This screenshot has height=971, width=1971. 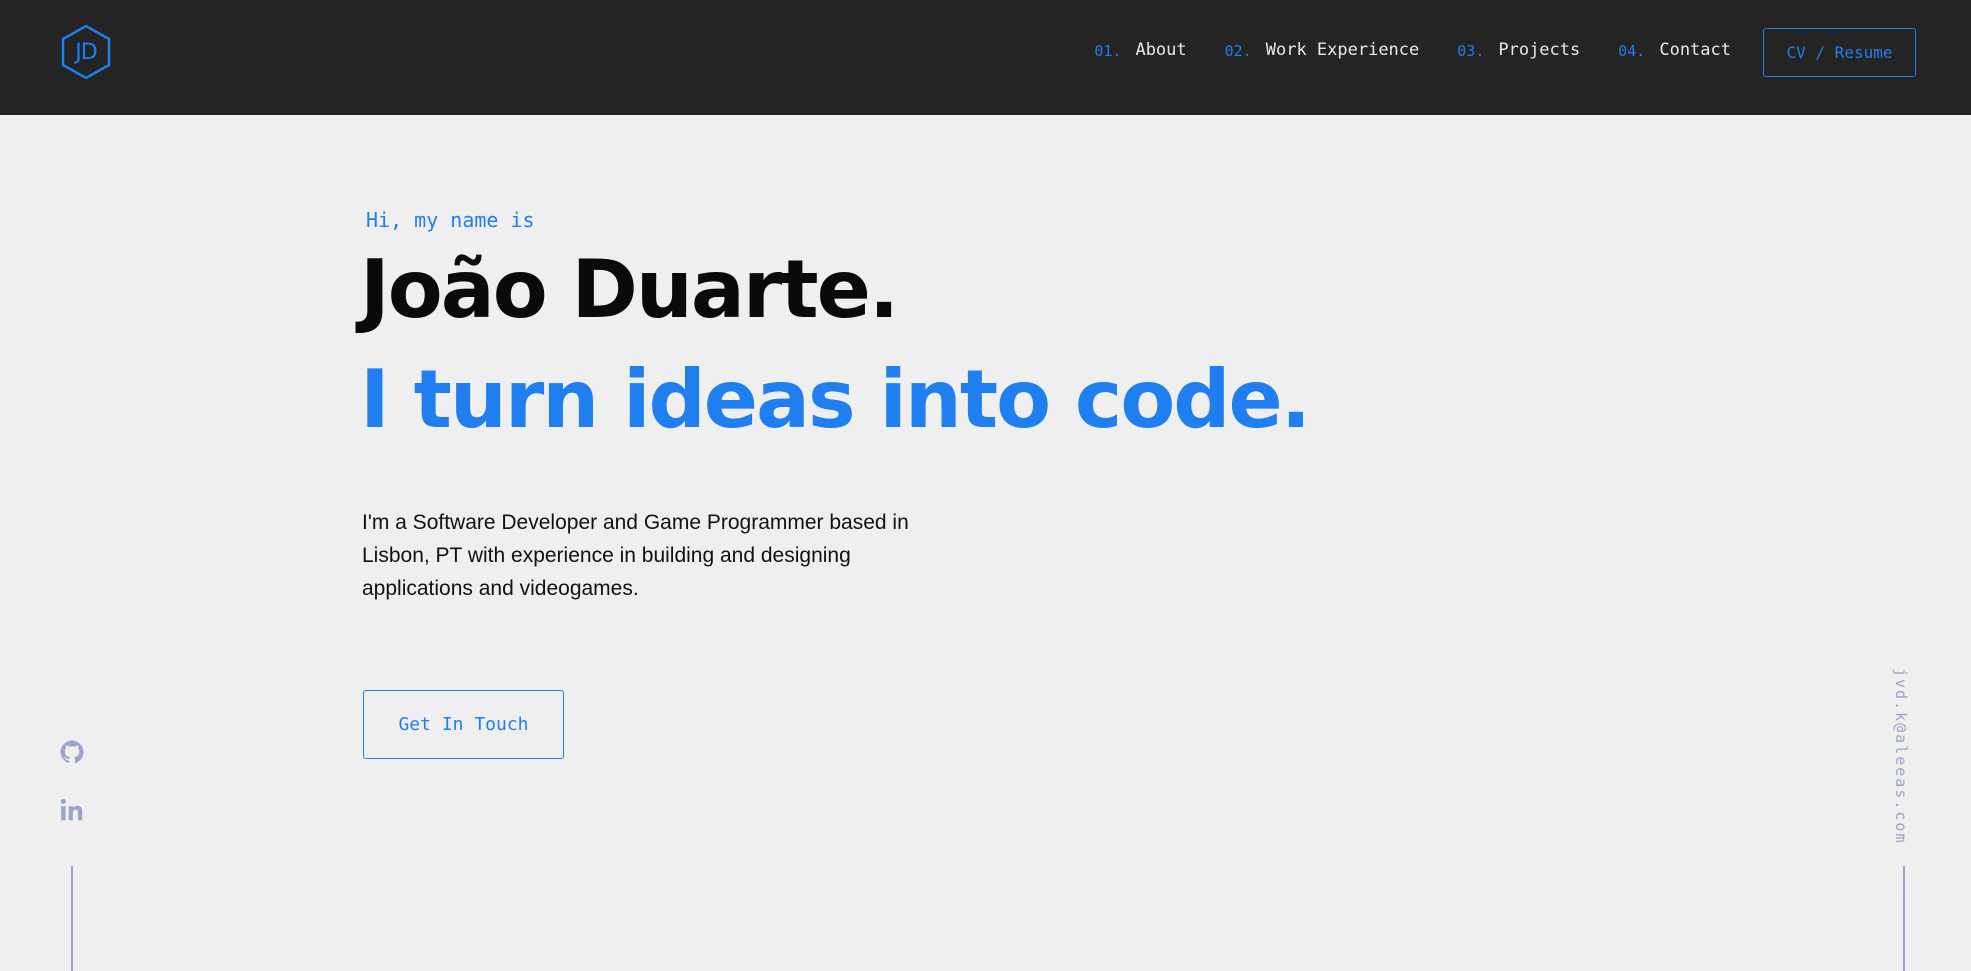 What do you see at coordinates (1839, 52) in the screenshot?
I see `resume-button: CV / Resume` at bounding box center [1839, 52].